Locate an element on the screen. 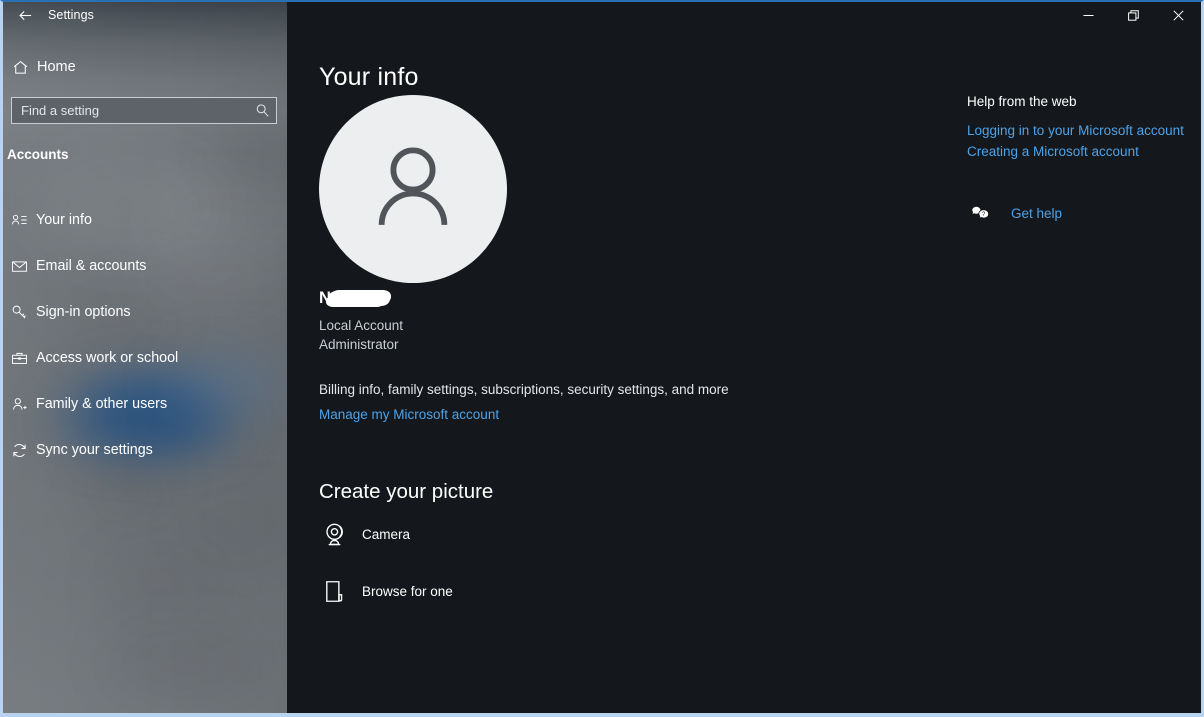 Image resolution: width=1204 pixels, height=717 pixels. minimize-icon is located at coordinates (1088, 15).